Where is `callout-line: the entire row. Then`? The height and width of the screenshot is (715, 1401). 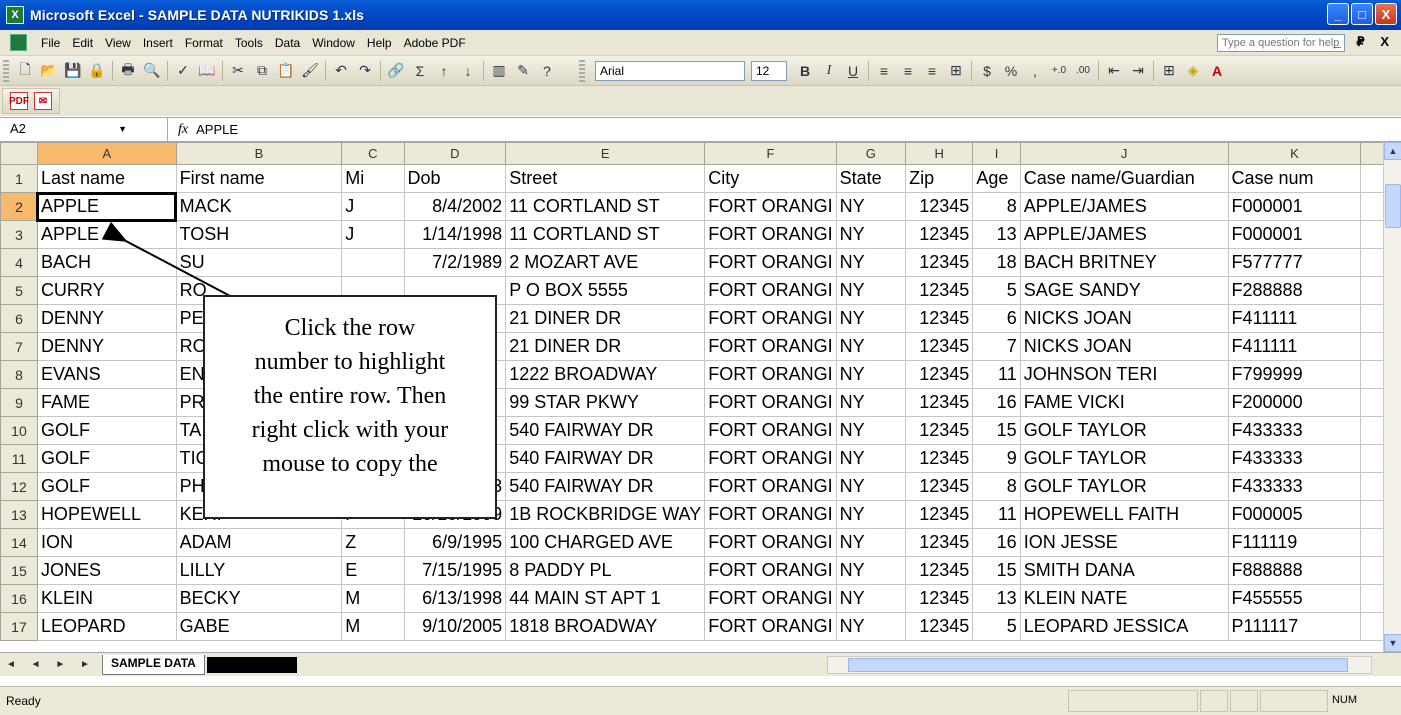
callout-line: the entire row. Then is located at coordinates (350, 396).